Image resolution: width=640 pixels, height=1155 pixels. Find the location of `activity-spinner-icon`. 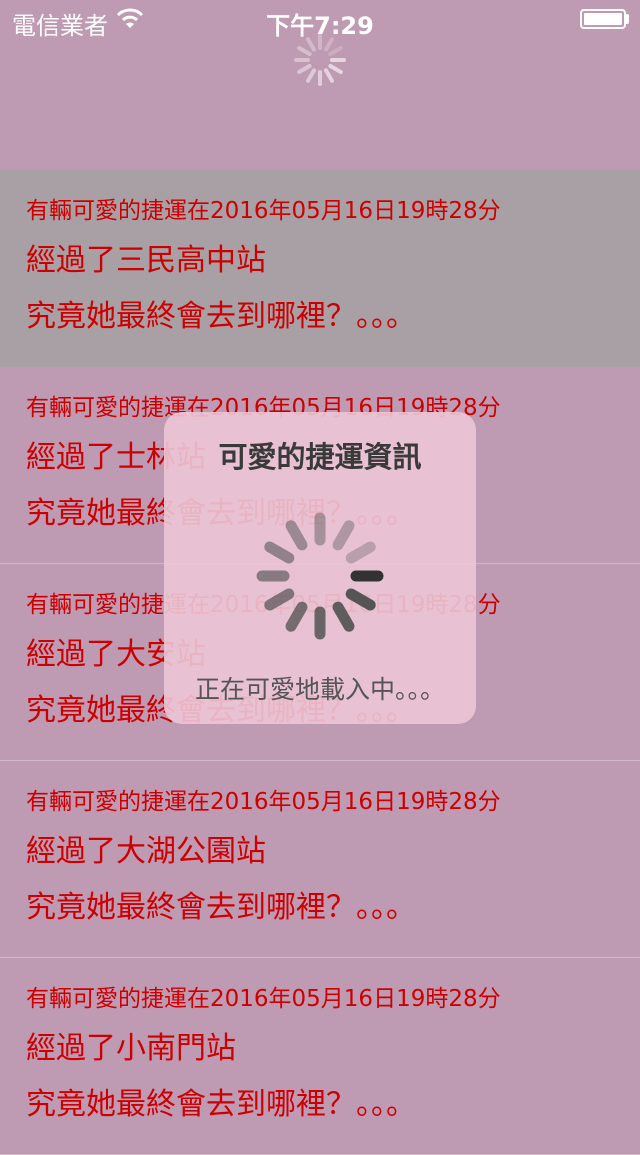

activity-spinner-icon is located at coordinates (320, 576).